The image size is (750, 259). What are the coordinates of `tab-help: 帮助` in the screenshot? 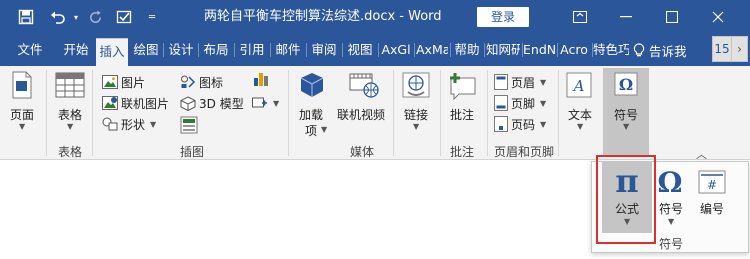 It's located at (467, 50).